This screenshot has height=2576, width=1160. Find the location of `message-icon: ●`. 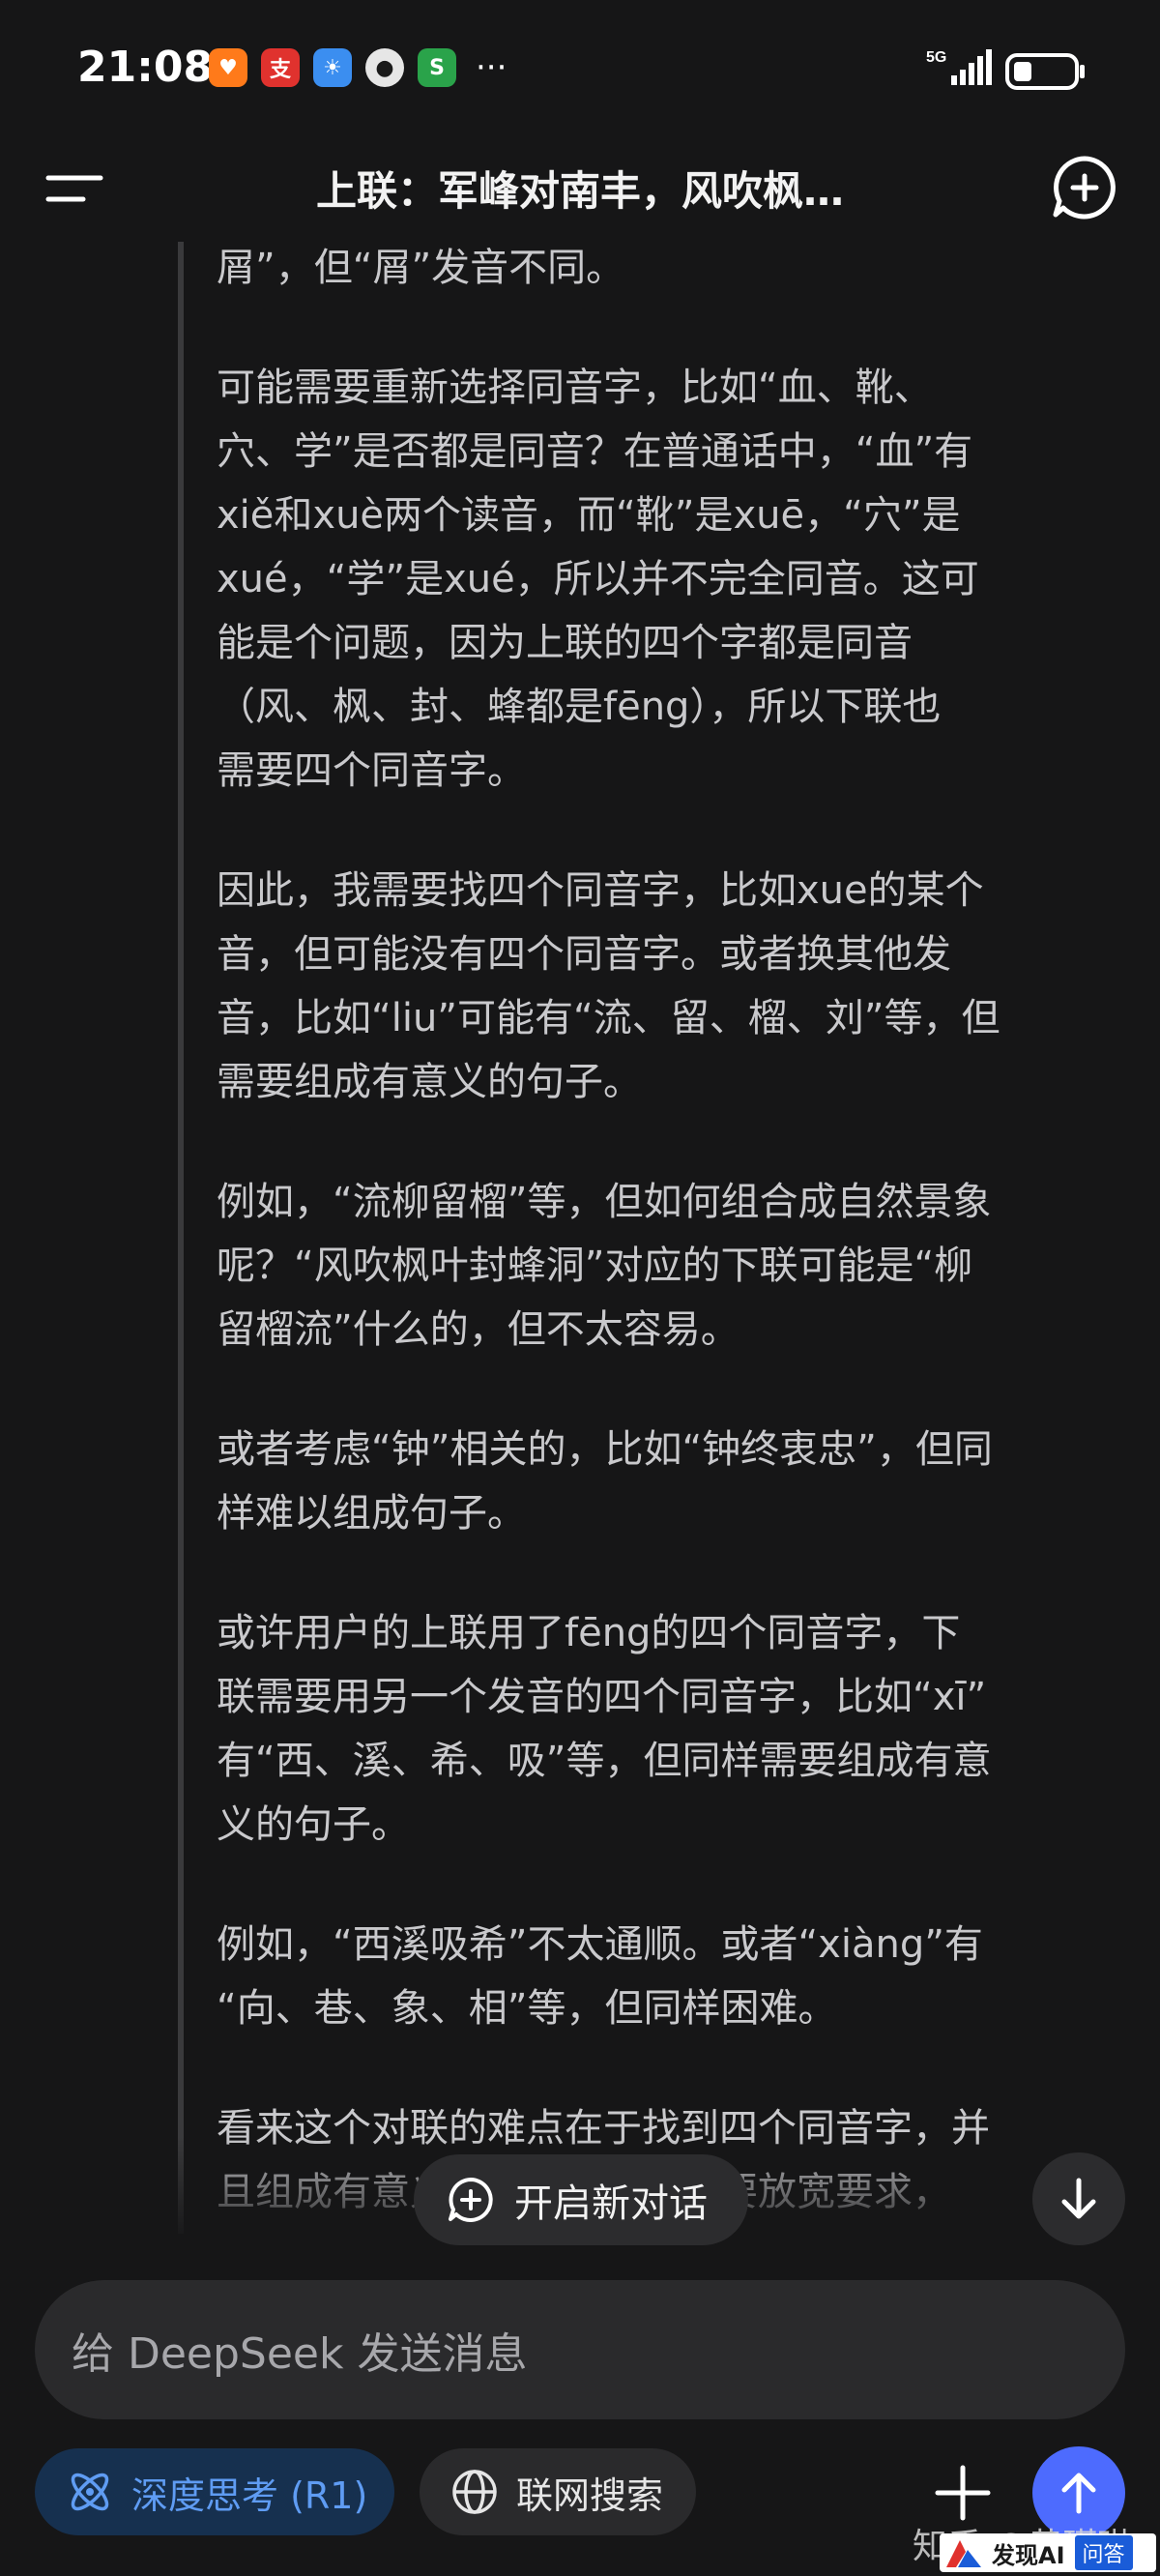

message-icon: ● is located at coordinates (384, 67).